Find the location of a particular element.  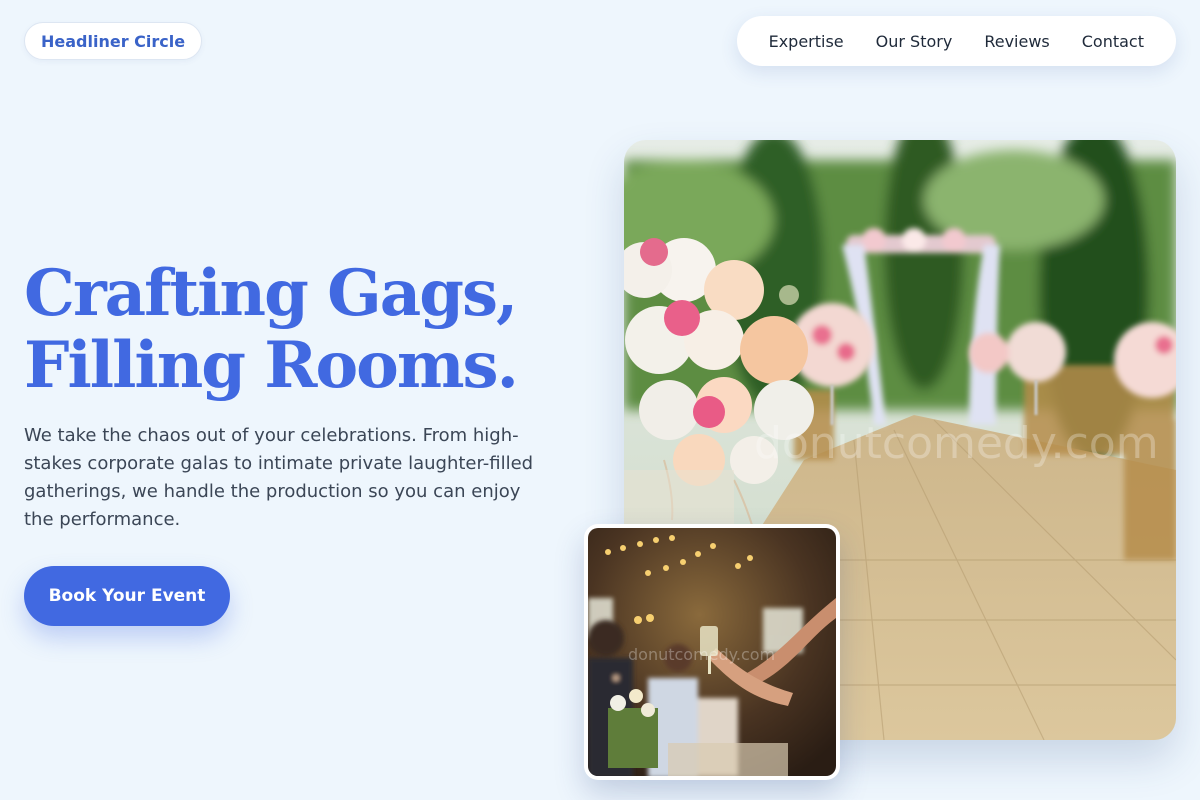

celebration-toast-photo: donutcomedy.com is located at coordinates (712, 652).